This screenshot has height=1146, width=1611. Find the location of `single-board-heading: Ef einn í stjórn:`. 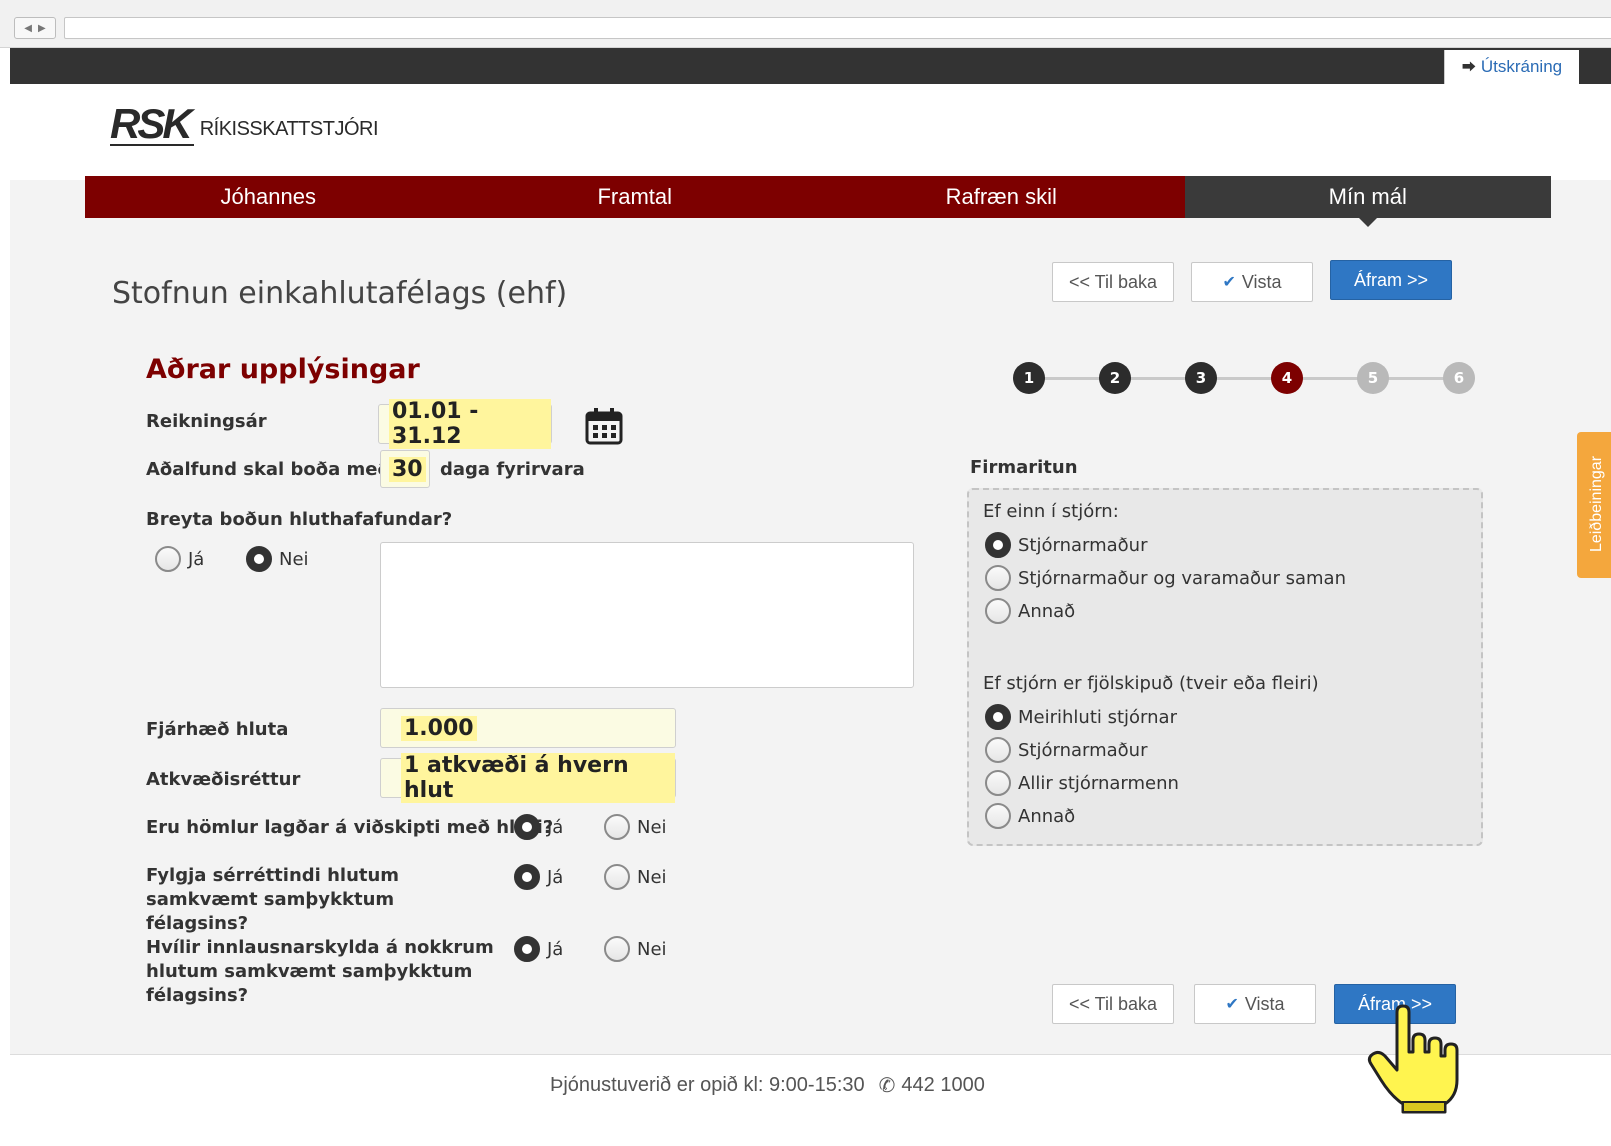

single-board-heading: Ef einn í stjórn: is located at coordinates (1051, 511).